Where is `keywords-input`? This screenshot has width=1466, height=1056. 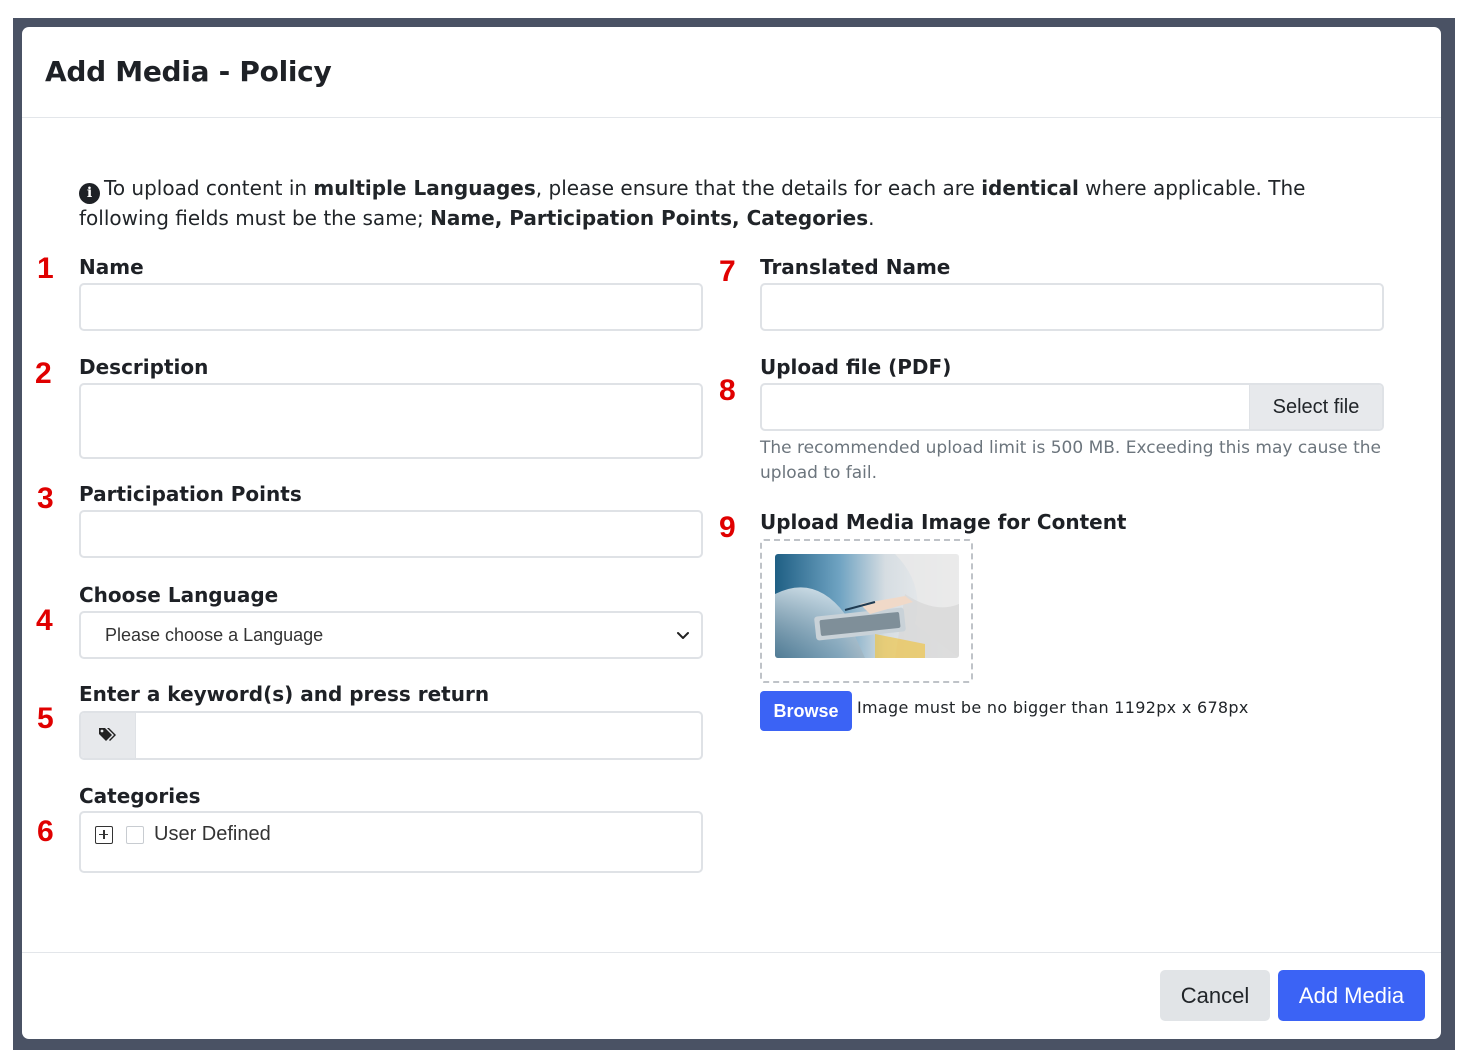
keywords-input is located at coordinates (391, 735).